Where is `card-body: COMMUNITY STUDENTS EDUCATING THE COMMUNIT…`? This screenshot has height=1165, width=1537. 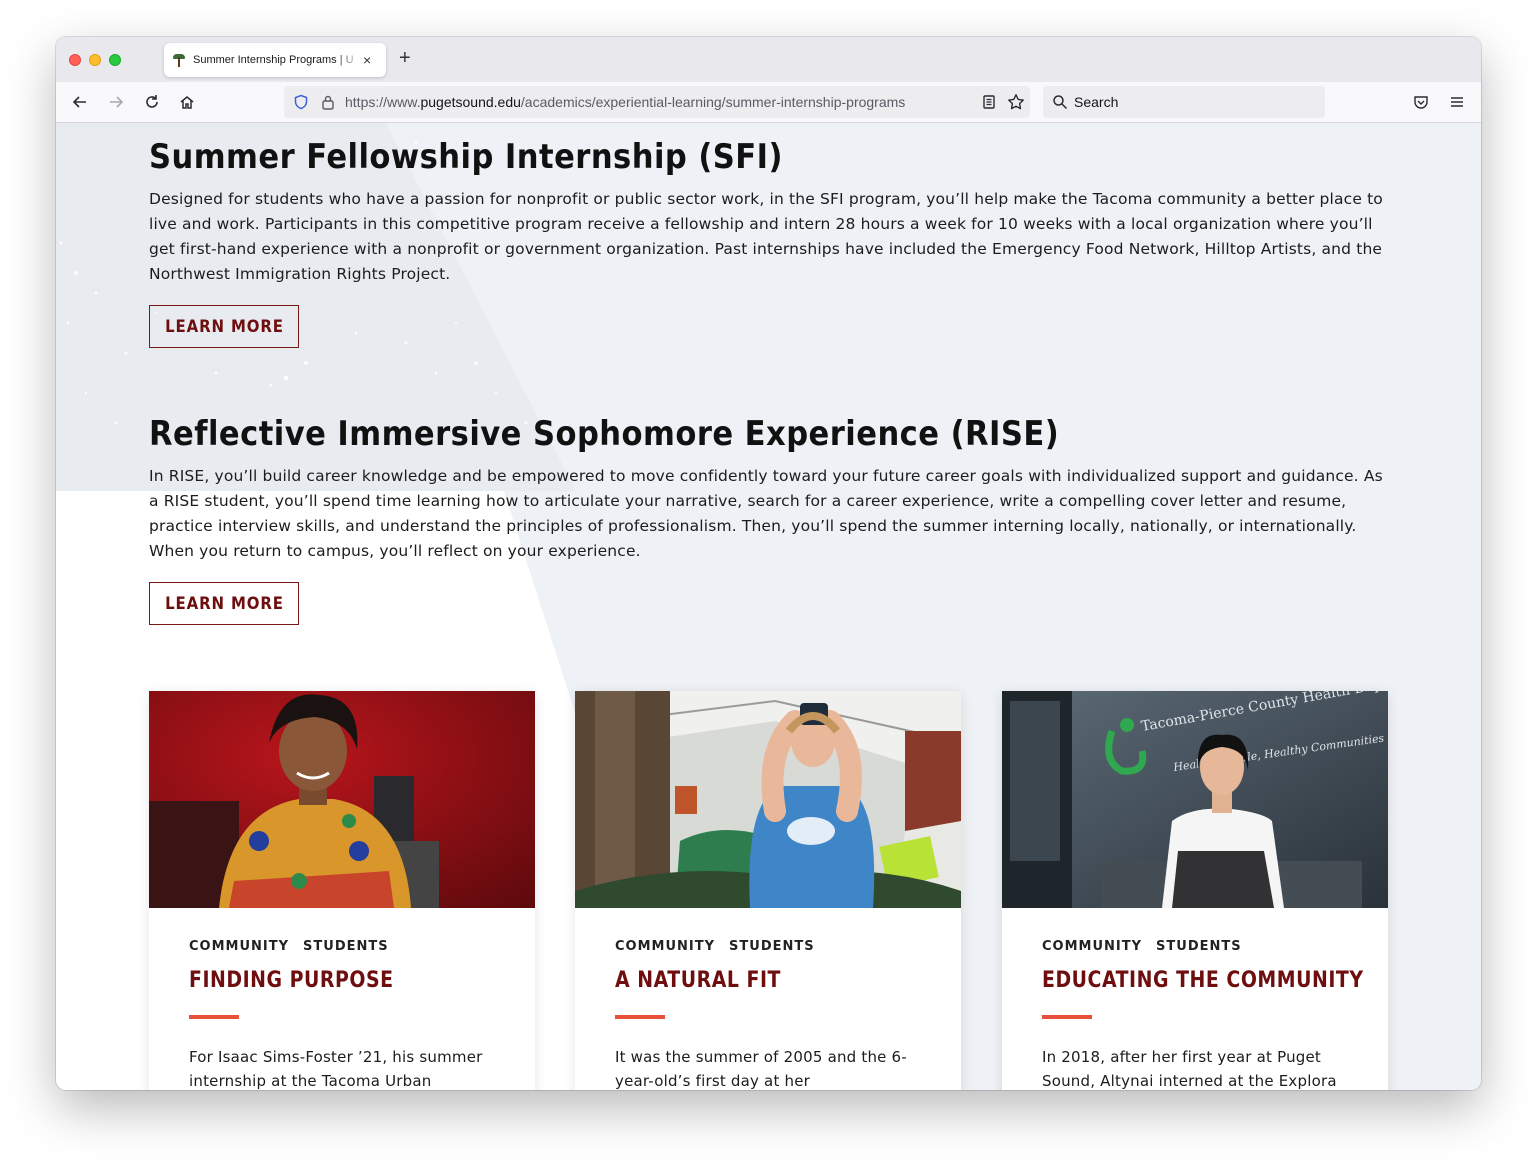 card-body: COMMUNITY STUDENTS EDUCATING THE COMMUNIT… is located at coordinates (1202, 1014).